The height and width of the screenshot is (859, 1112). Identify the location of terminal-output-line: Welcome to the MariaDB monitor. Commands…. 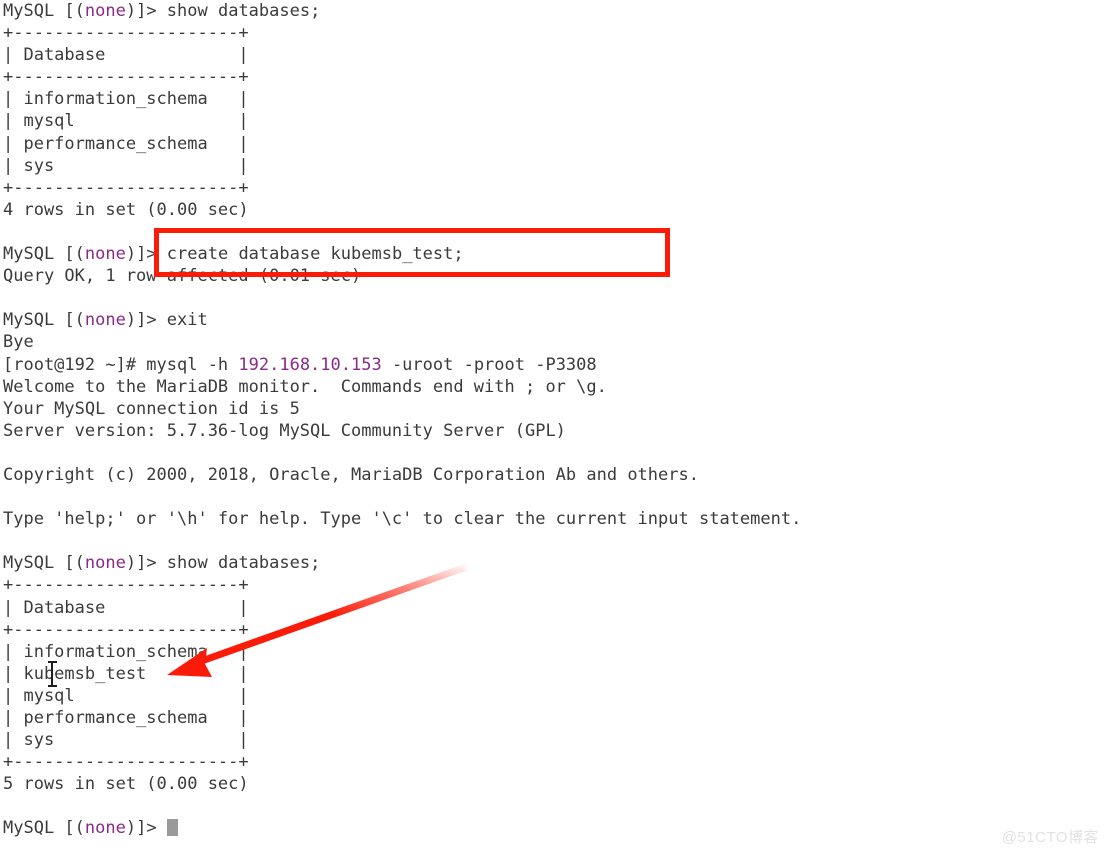
(556, 387).